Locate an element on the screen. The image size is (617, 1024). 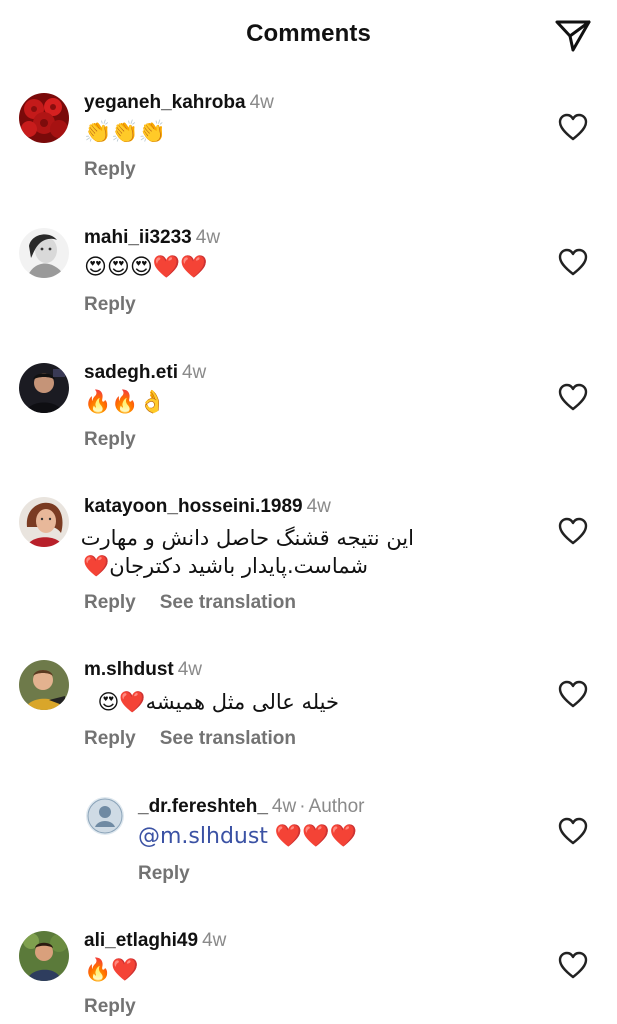
comment-meta: _dr.fereshteh_ 4w · Author is located at coordinates (251, 807).